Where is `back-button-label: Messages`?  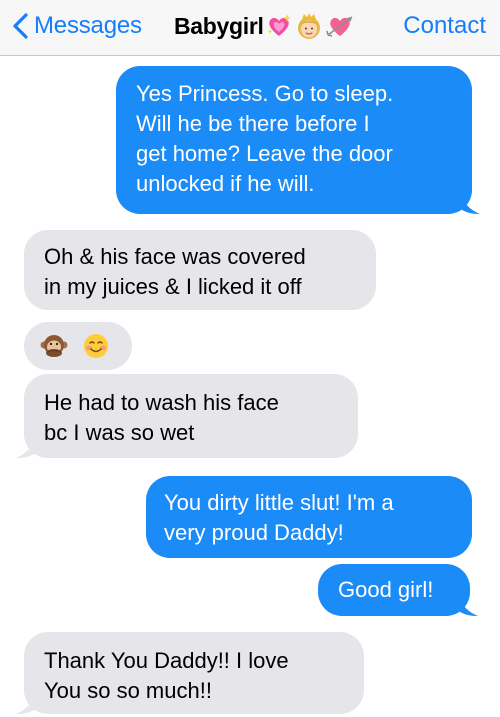 back-button-label: Messages is located at coordinates (88, 25).